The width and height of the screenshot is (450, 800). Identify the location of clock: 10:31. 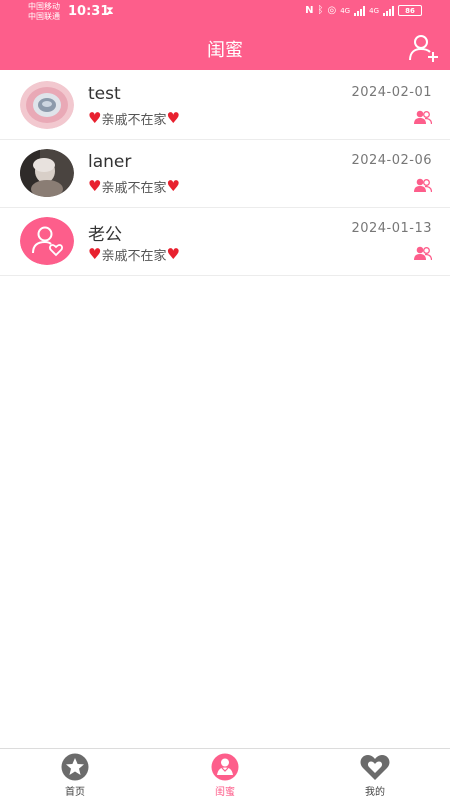
(89, 11).